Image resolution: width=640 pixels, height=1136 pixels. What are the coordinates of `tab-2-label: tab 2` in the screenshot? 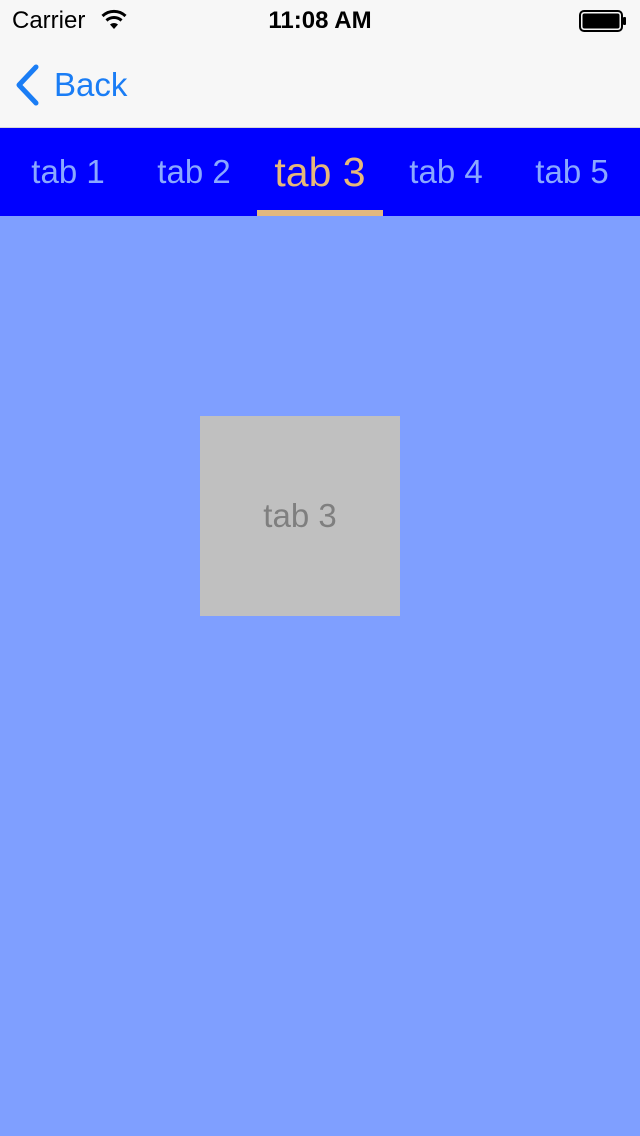 It's located at (194, 171).